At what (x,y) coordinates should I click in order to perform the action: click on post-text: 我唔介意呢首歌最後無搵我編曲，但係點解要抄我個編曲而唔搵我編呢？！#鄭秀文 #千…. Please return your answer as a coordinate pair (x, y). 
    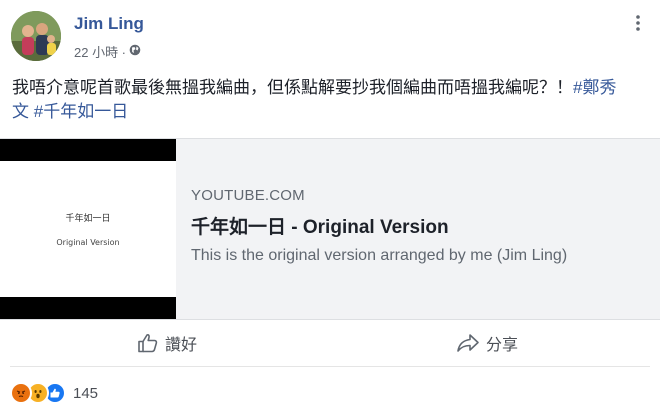
    Looking at the image, I should click on (317, 100).